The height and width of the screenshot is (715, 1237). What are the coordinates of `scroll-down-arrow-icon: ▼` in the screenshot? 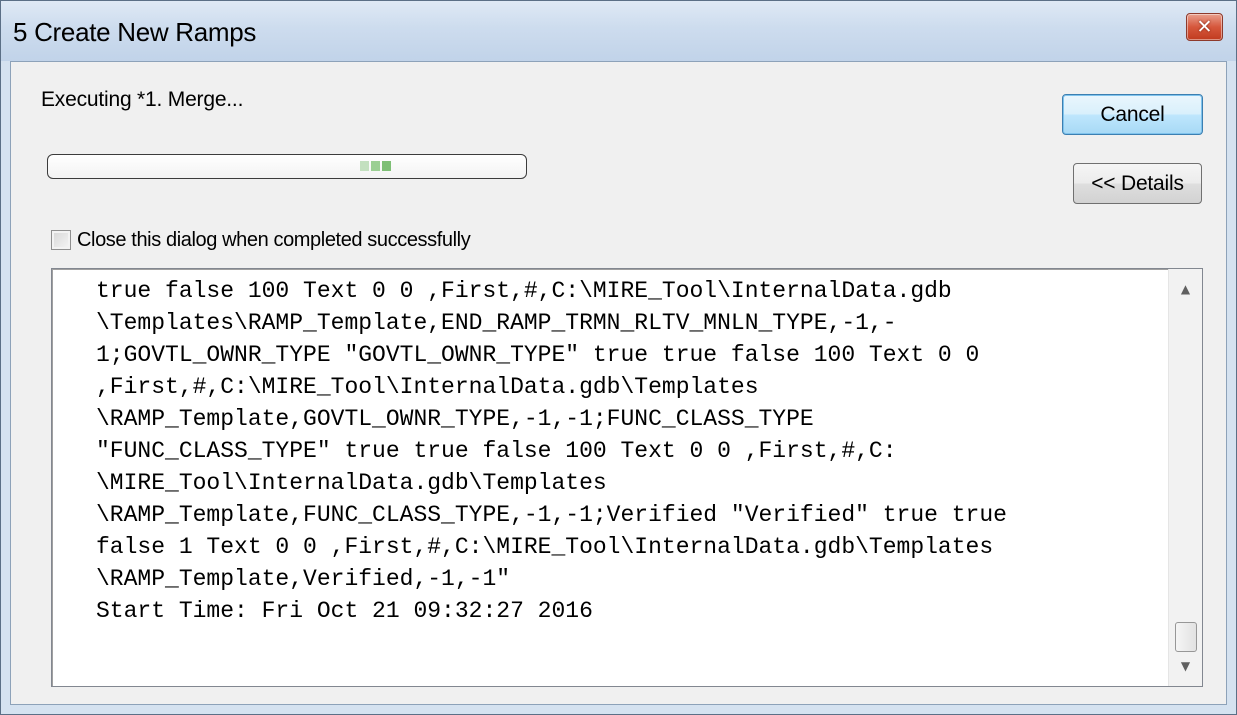 It's located at (1185, 666).